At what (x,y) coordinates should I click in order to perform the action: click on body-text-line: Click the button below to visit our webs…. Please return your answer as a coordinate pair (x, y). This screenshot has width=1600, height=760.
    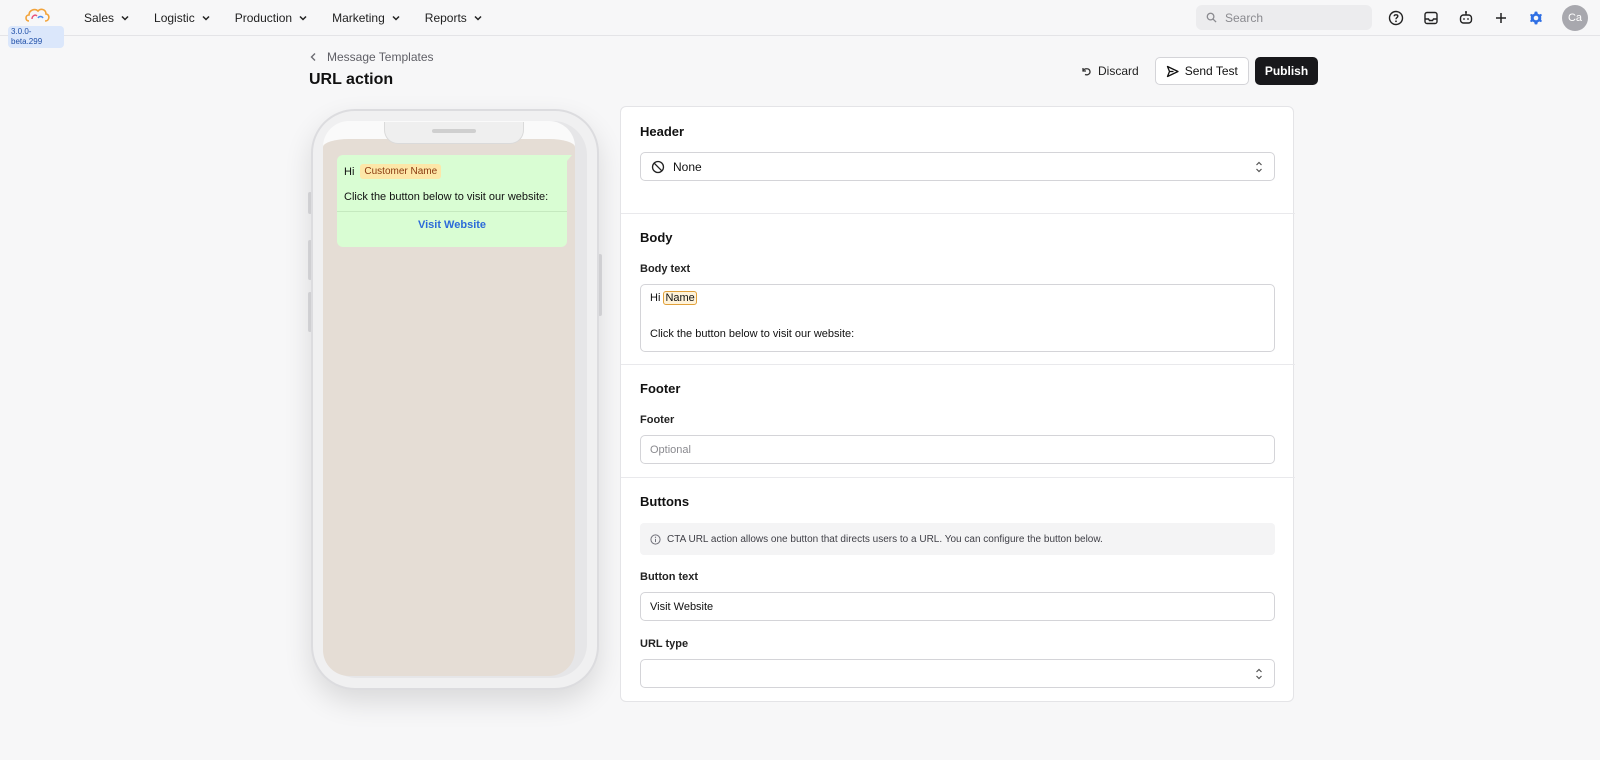
    Looking at the image, I should click on (752, 334).